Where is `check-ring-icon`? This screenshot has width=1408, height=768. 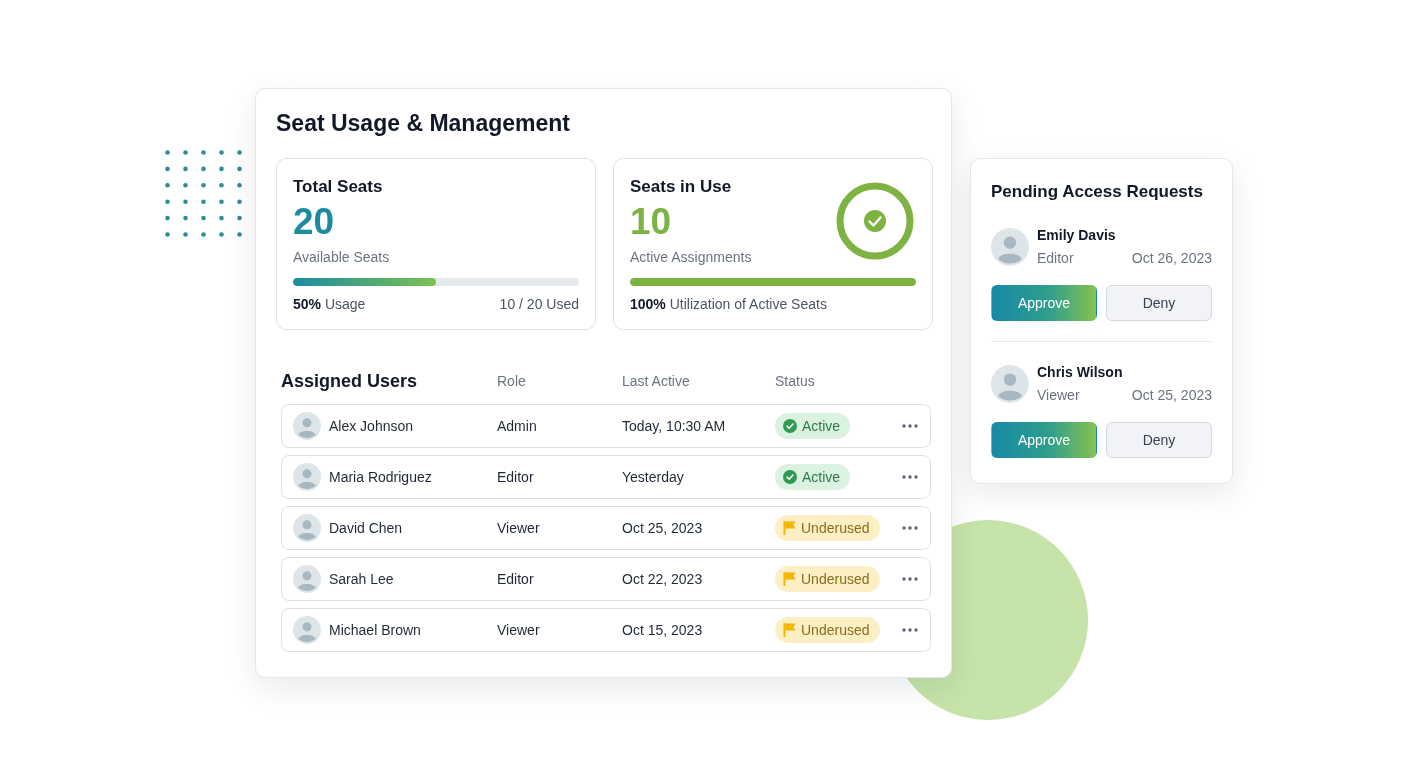 check-ring-icon is located at coordinates (875, 221).